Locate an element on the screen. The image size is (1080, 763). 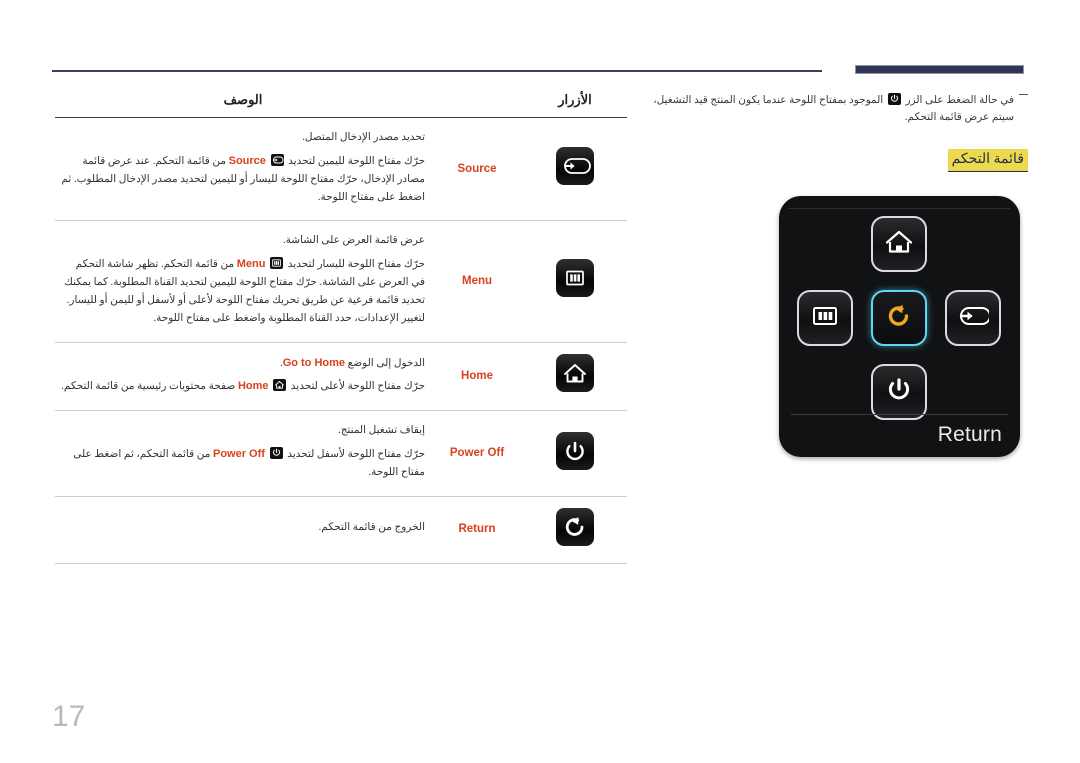
desc-line-1: إيقاف تشغيل المنتج. is located at coordinates (381, 431).